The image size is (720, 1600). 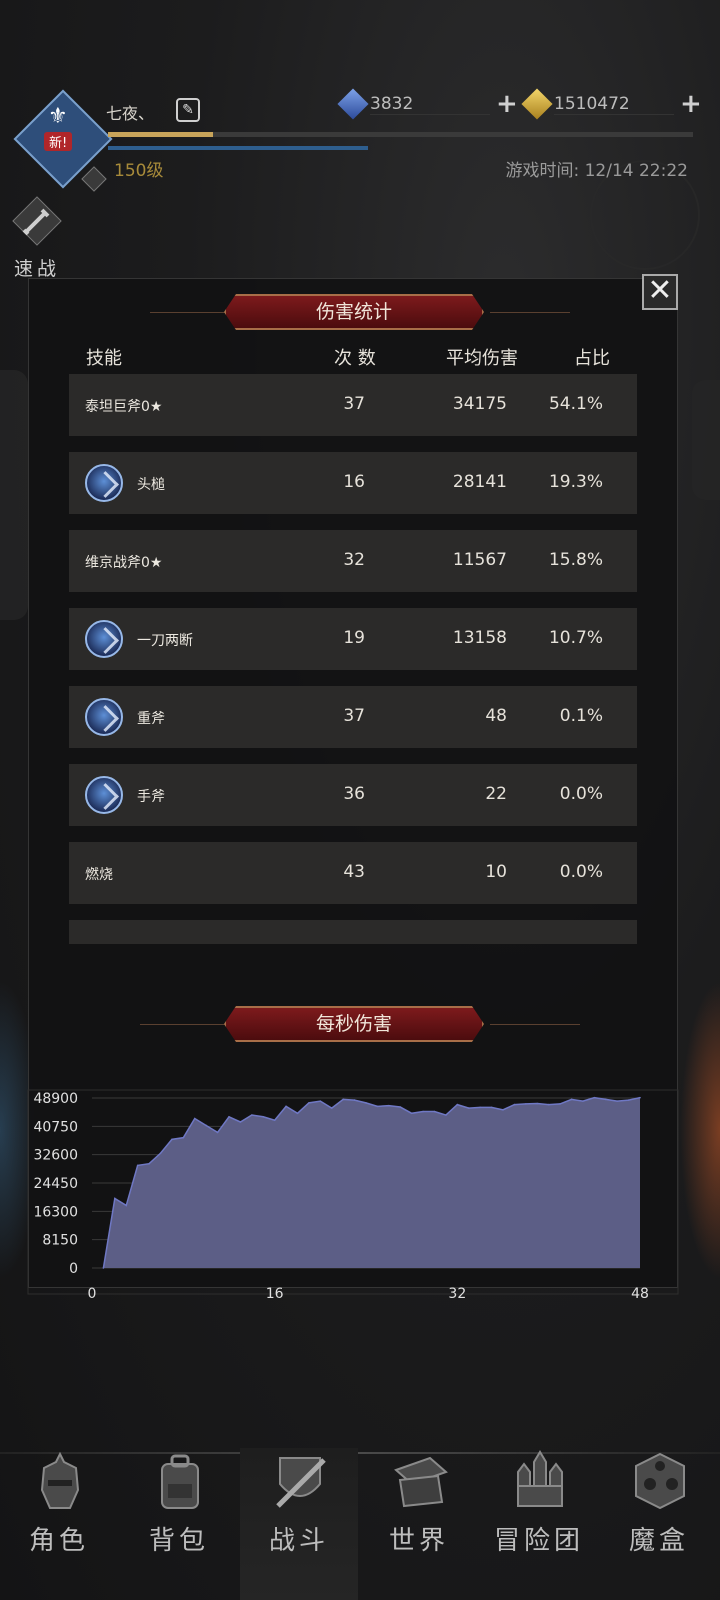 What do you see at coordinates (353, 104) in the screenshot?
I see `blue-gem-icon` at bounding box center [353, 104].